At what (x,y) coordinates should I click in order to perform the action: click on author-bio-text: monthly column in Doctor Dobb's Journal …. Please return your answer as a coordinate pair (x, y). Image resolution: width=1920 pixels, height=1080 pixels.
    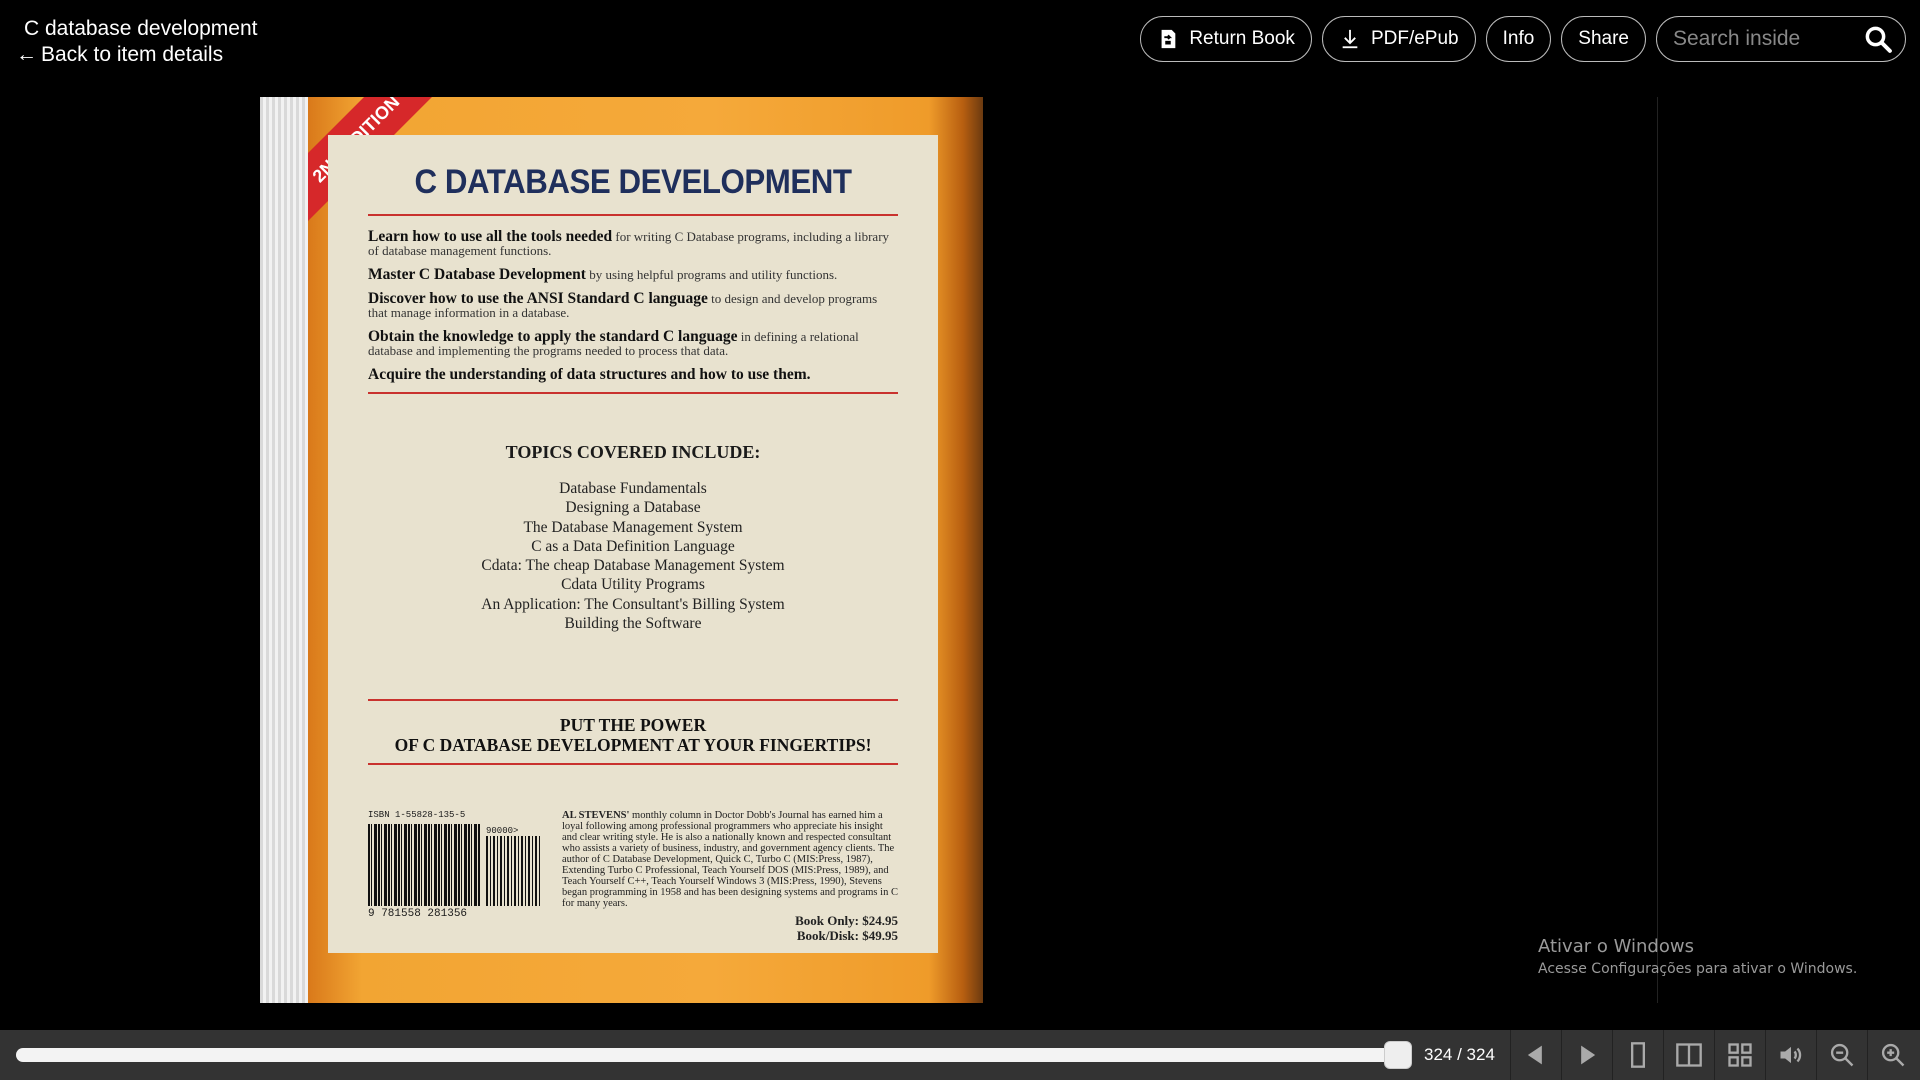
    Looking at the image, I should click on (730, 859).